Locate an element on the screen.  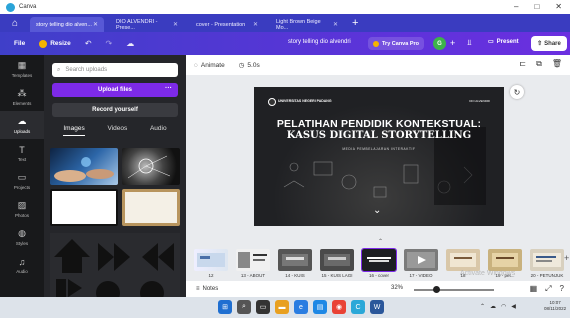
refresh-icon: ↻ is located at coordinates (517, 92).